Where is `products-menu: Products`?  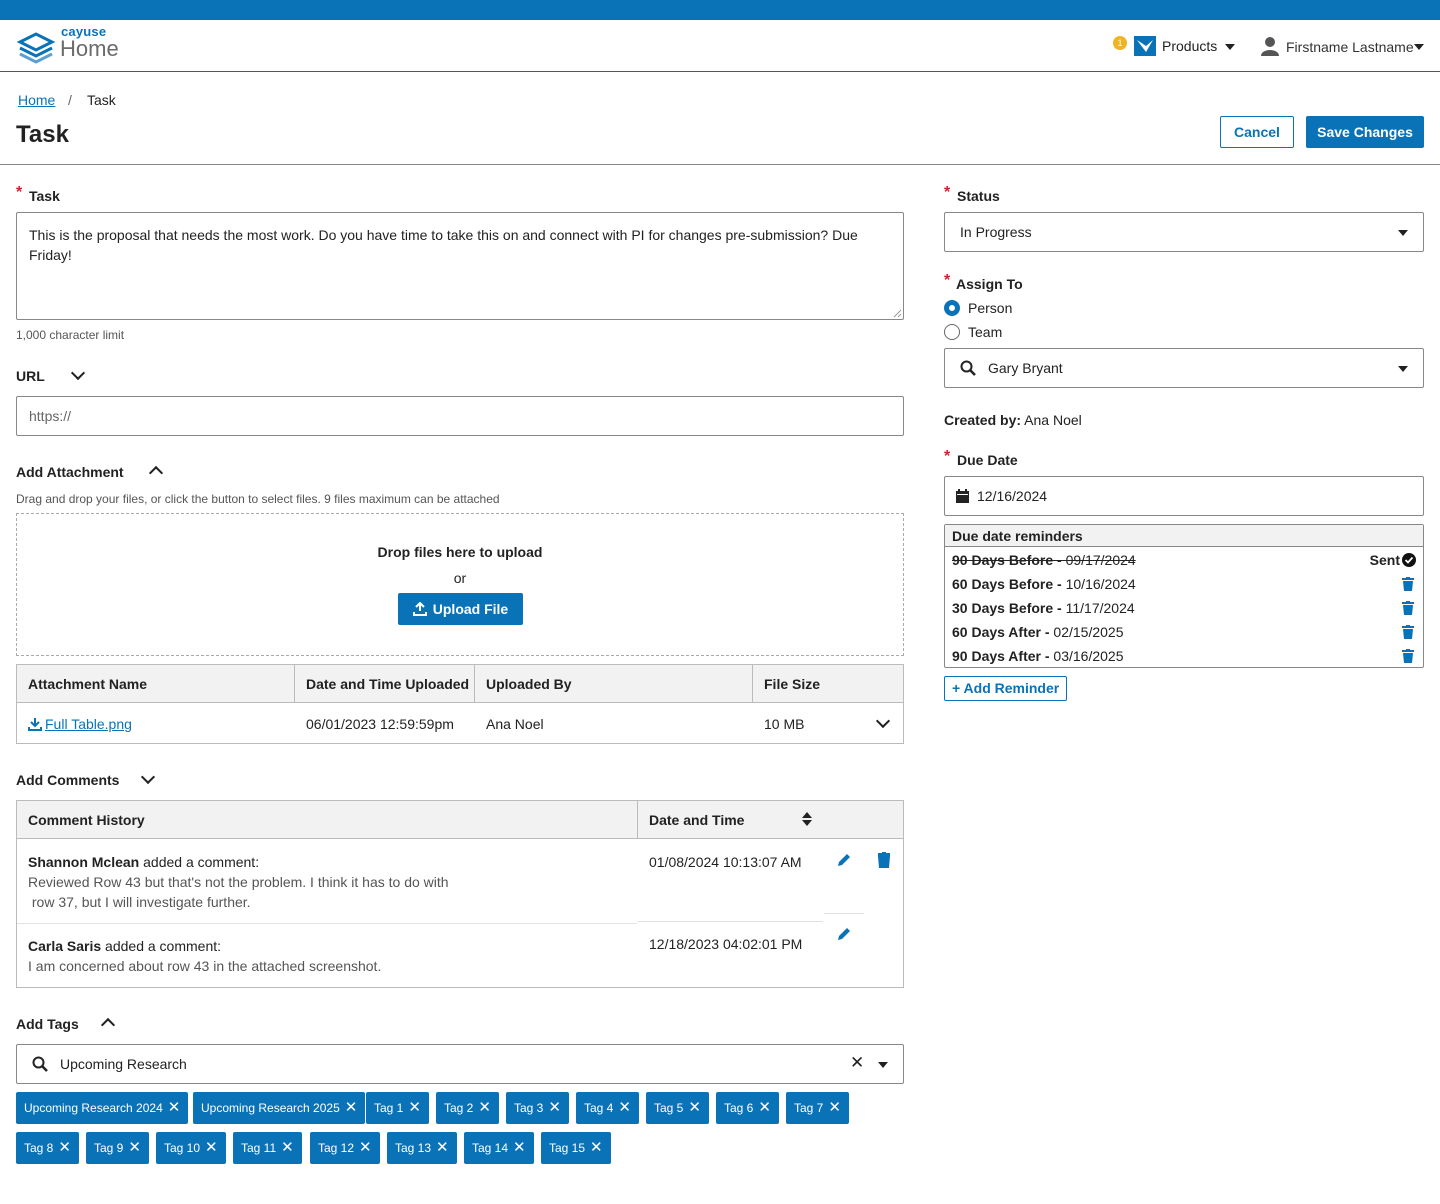
products-menu: Products is located at coordinates (1189, 46).